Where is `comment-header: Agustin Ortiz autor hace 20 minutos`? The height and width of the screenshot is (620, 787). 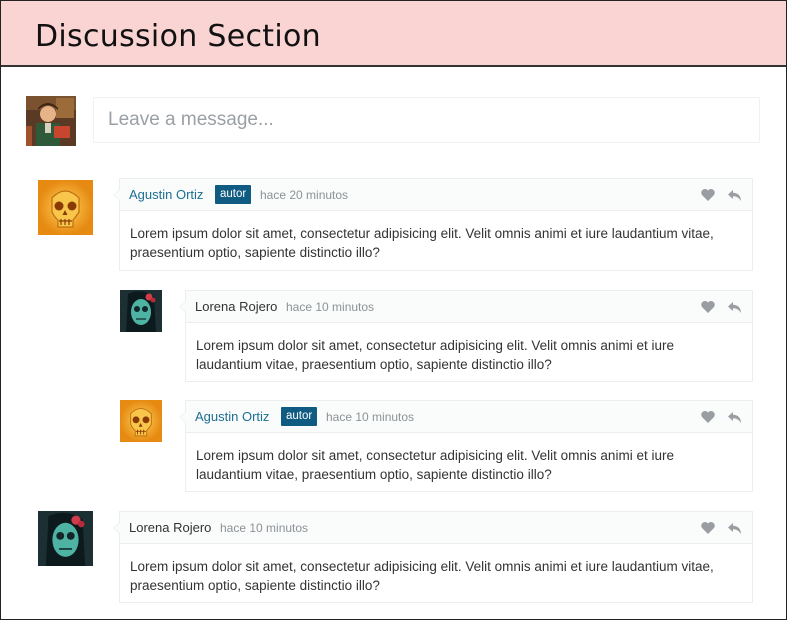 comment-header: Agustin Ortiz autor hace 20 minutos is located at coordinates (432, 195).